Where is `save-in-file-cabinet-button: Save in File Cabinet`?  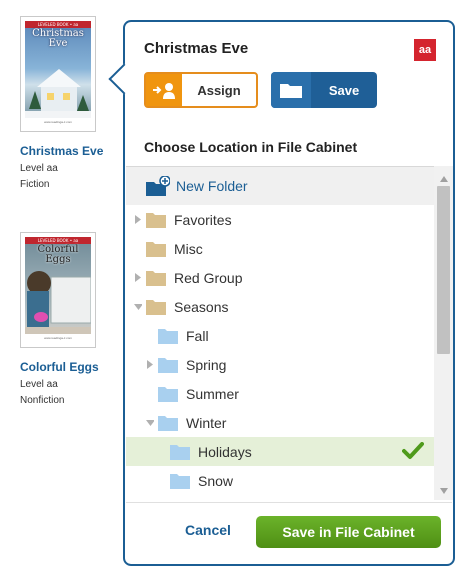
save-in-file-cabinet-button: Save in File Cabinet is located at coordinates (348, 532).